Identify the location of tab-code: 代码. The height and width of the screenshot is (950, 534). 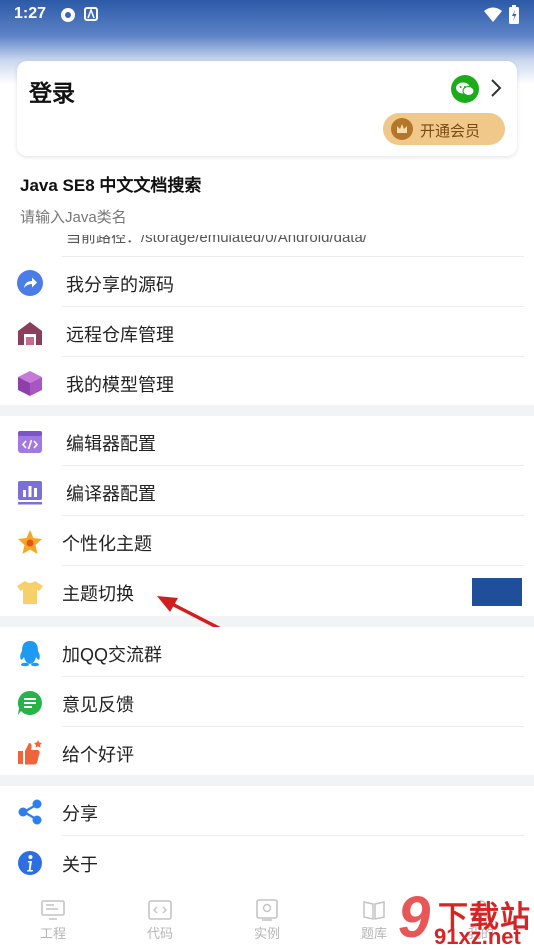
(160, 920).